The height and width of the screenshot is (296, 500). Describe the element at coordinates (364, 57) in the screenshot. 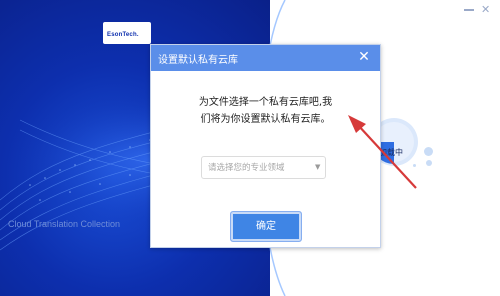

I see `dialog-close-icon: ✕` at that location.